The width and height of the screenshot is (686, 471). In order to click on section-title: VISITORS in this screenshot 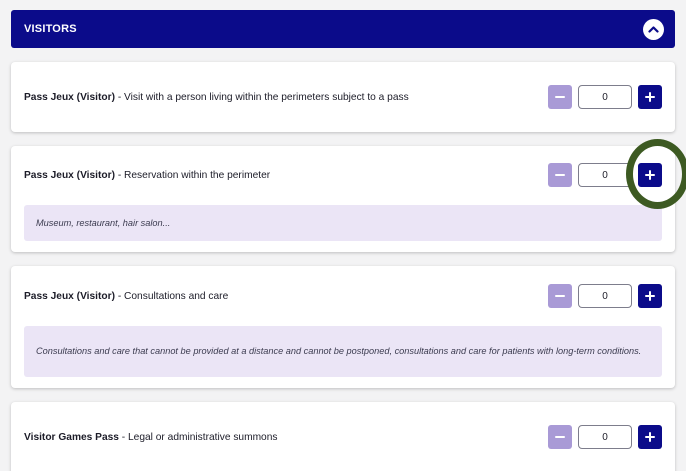, I will do `click(50, 29)`.